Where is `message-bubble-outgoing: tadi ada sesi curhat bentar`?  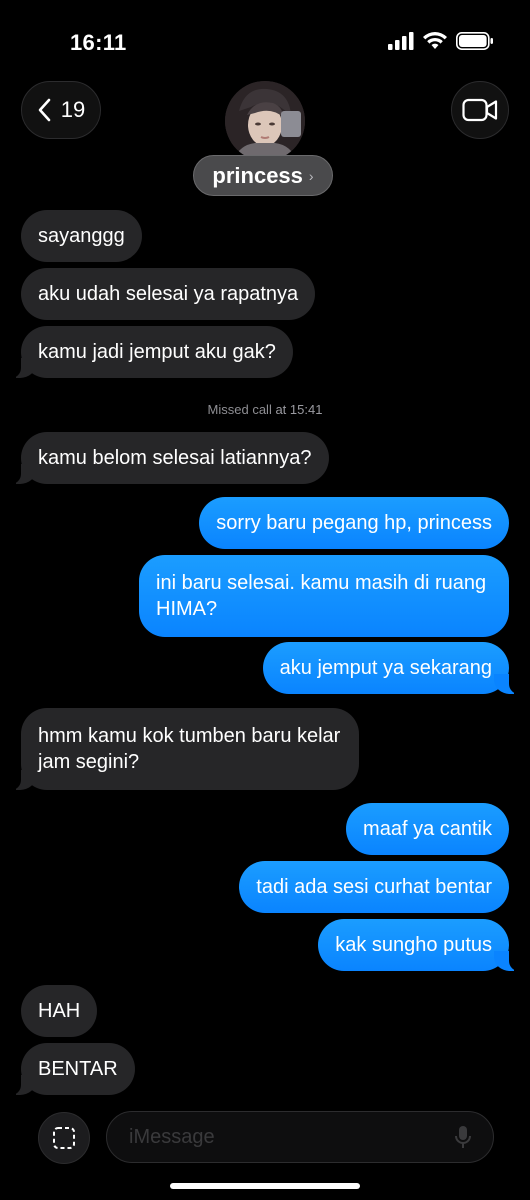
message-bubble-outgoing: tadi ada sesi curhat bentar is located at coordinates (374, 887).